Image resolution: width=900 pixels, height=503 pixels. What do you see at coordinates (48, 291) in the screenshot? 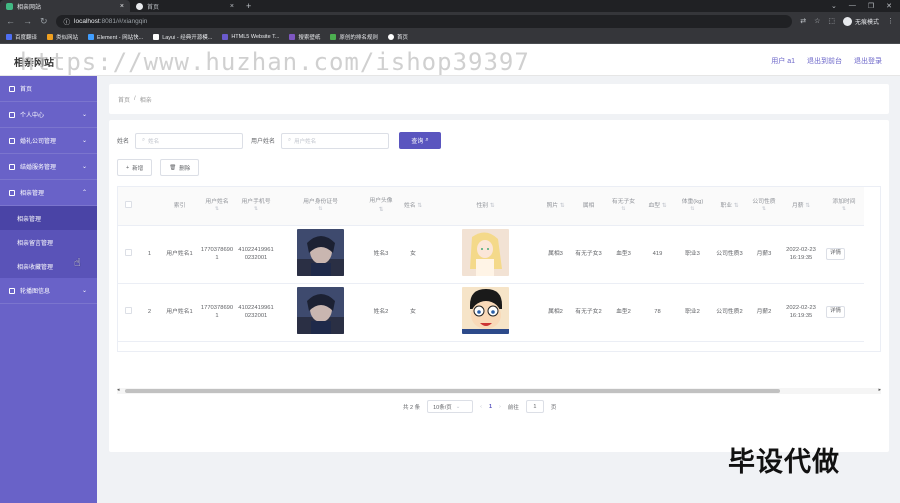
I see `sidebar-item-carousel: 轮播图信息 ⌄` at bounding box center [48, 291].